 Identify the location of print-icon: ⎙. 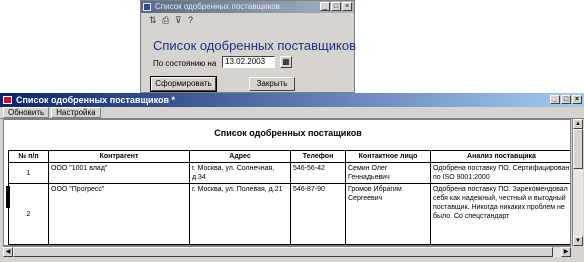
(166, 20).